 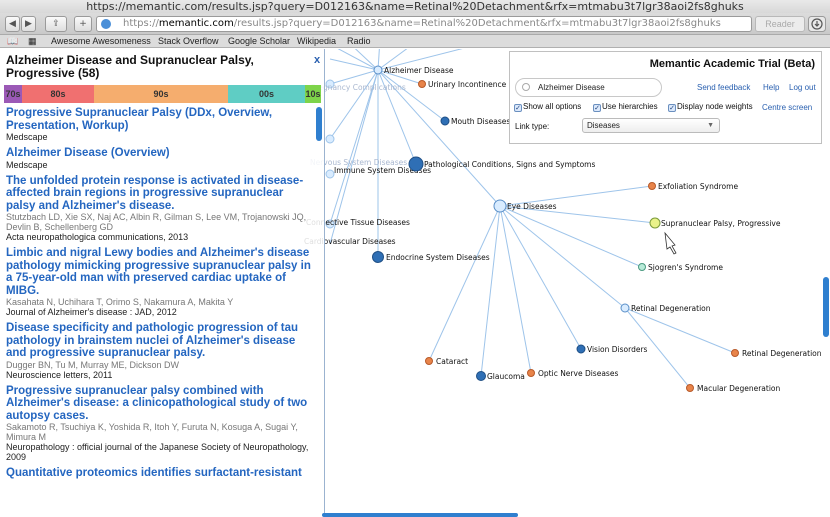 I want to click on graph-node-label: Cataract, so click(x=452, y=361).